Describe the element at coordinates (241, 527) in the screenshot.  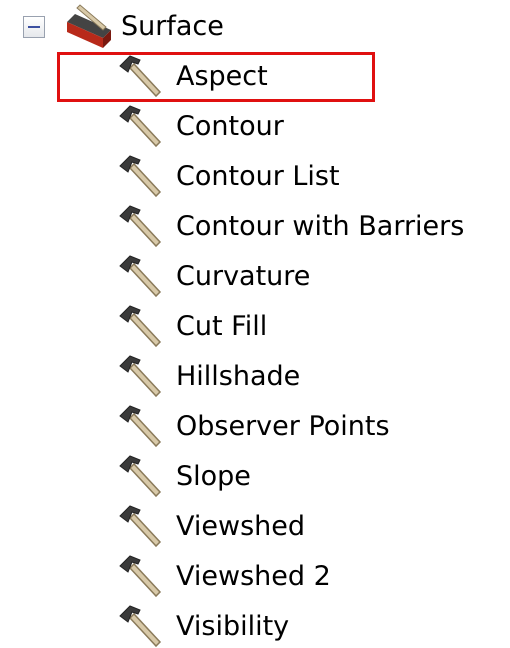
I see `tree-item: Viewshed` at that location.